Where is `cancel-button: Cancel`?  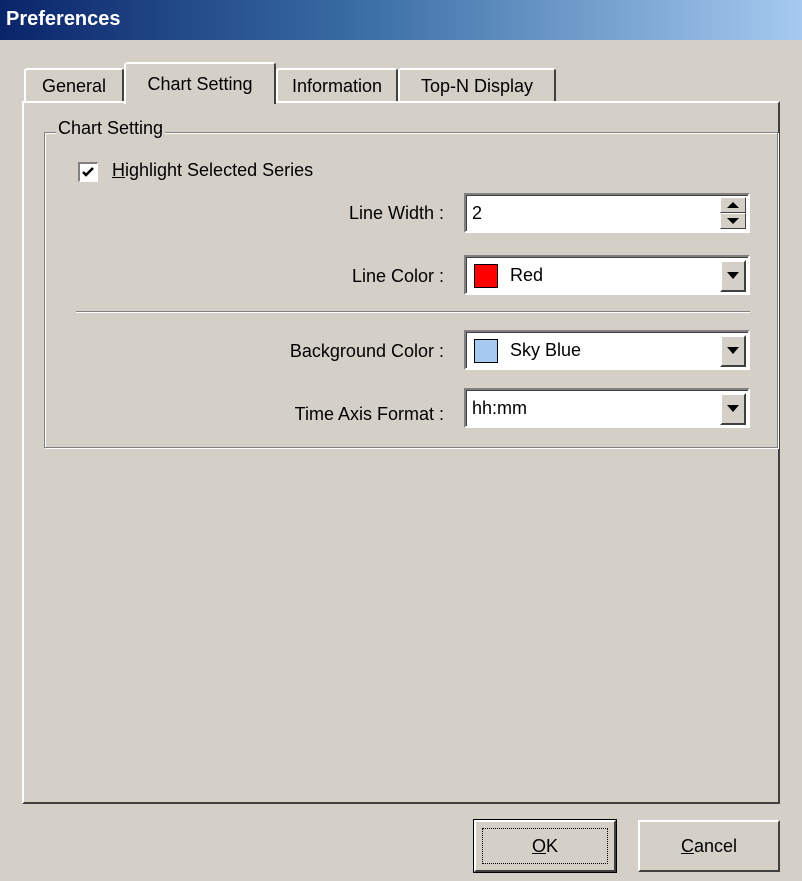 cancel-button: Cancel is located at coordinates (709, 846).